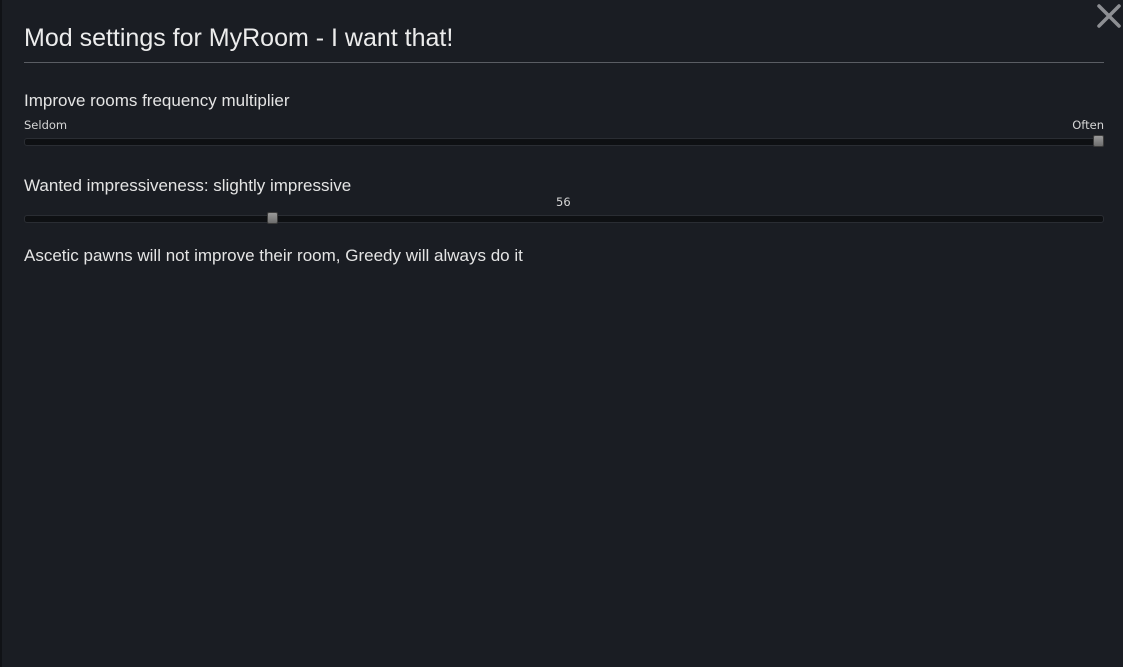 This screenshot has width=1123, height=667. I want to click on impressiveness-slider-thumb, so click(273, 218).